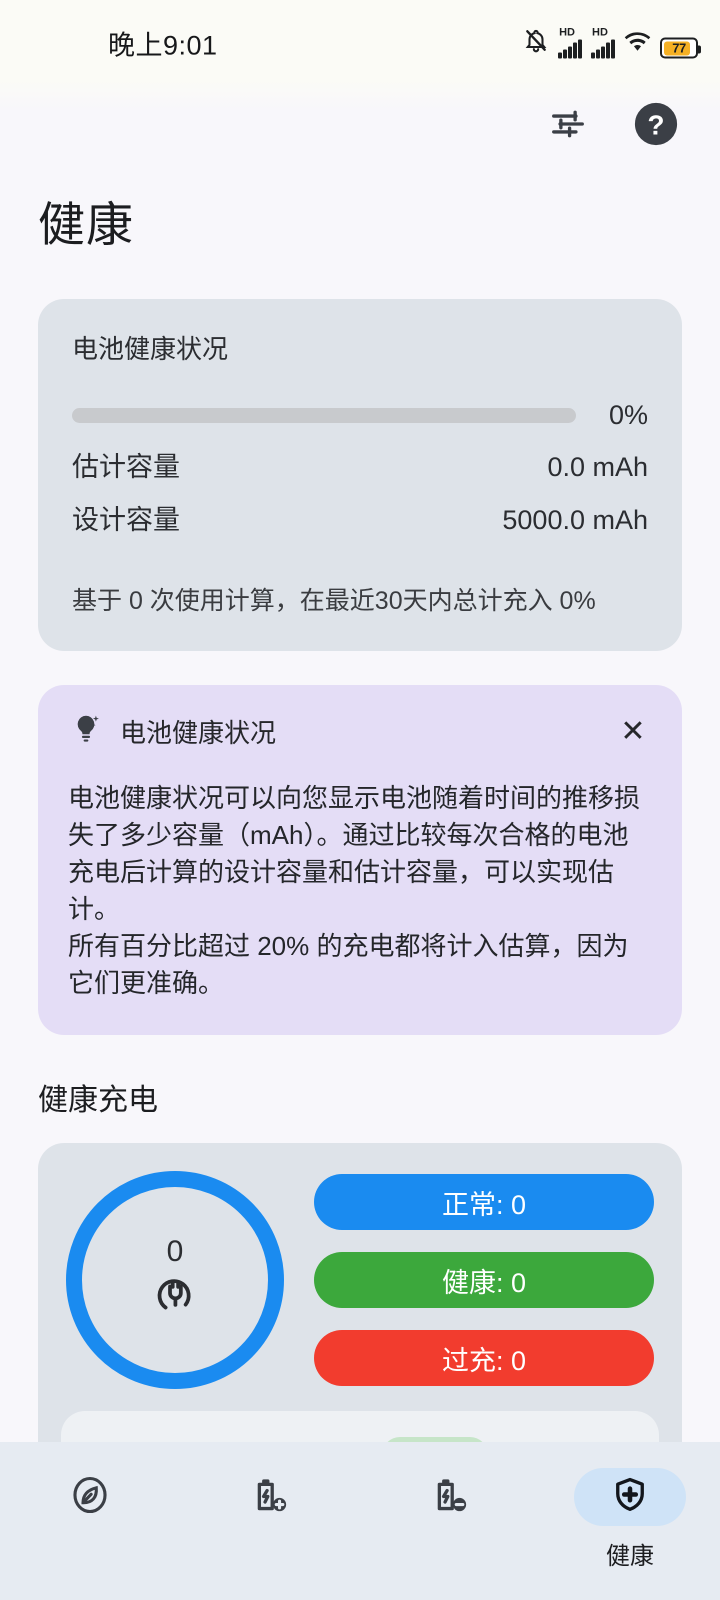  What do you see at coordinates (600, 32) in the screenshot?
I see `hd-label-2: HD` at bounding box center [600, 32].